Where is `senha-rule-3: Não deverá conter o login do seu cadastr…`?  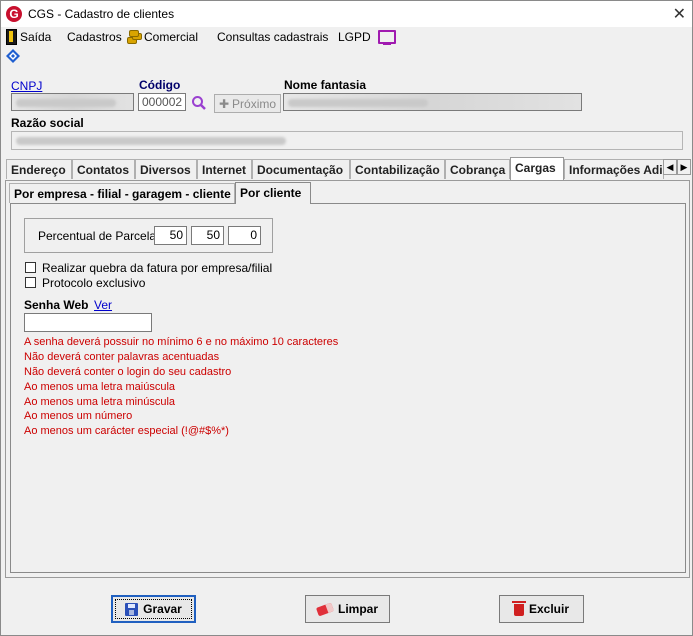
senha-rule-3: Não deverá conter o login do seu cadastr… is located at coordinates (128, 372).